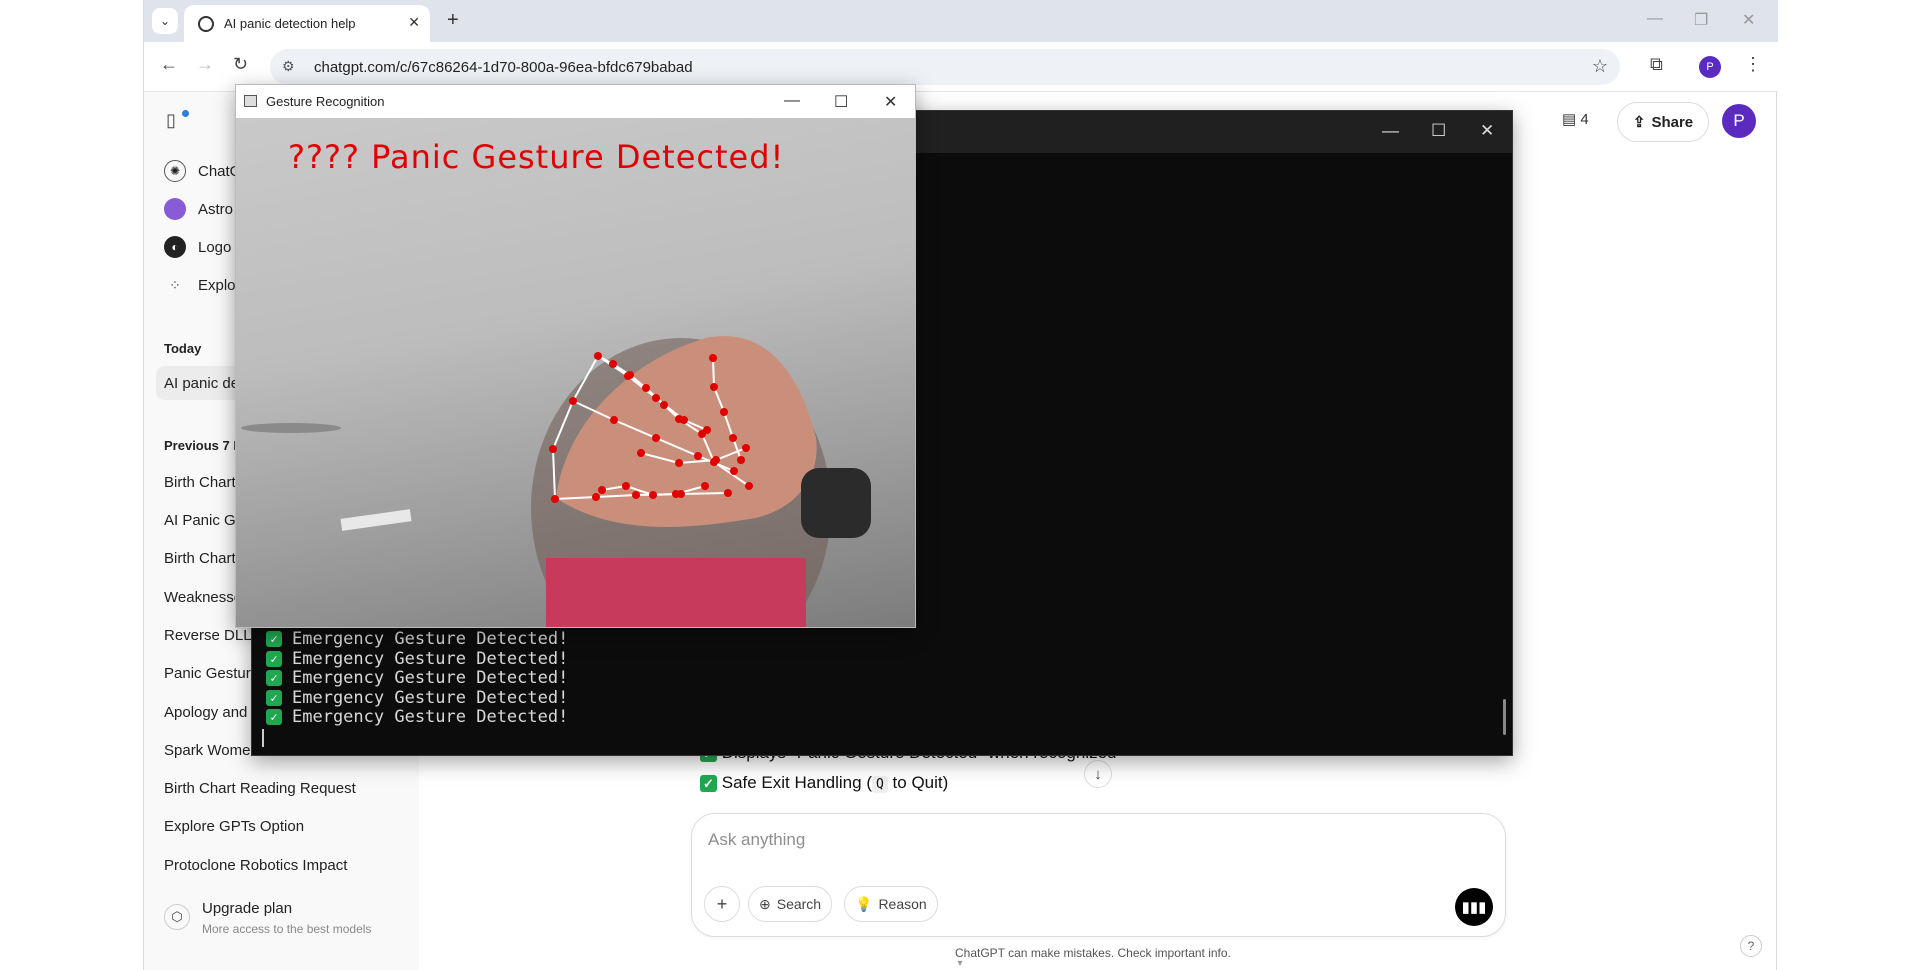 The width and height of the screenshot is (1920, 970). I want to click on today-heading: Today, so click(183, 348).